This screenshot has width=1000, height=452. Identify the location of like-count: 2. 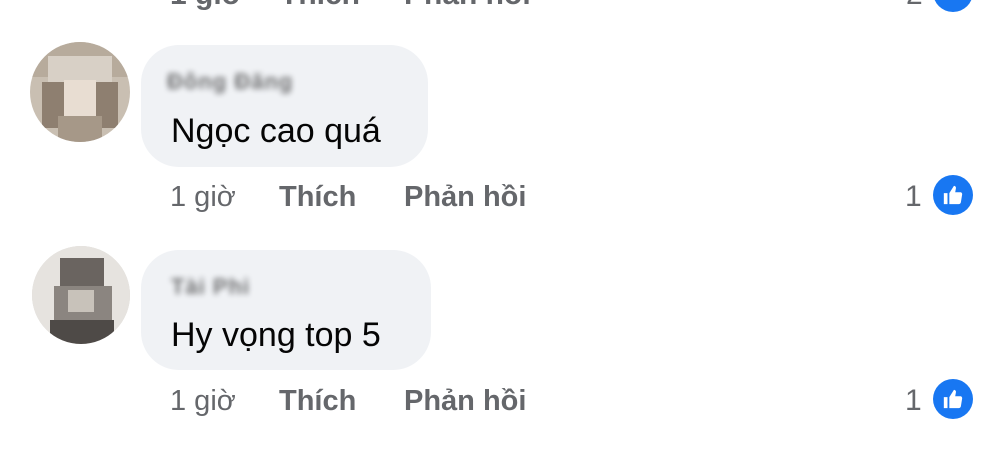
(914, 6).